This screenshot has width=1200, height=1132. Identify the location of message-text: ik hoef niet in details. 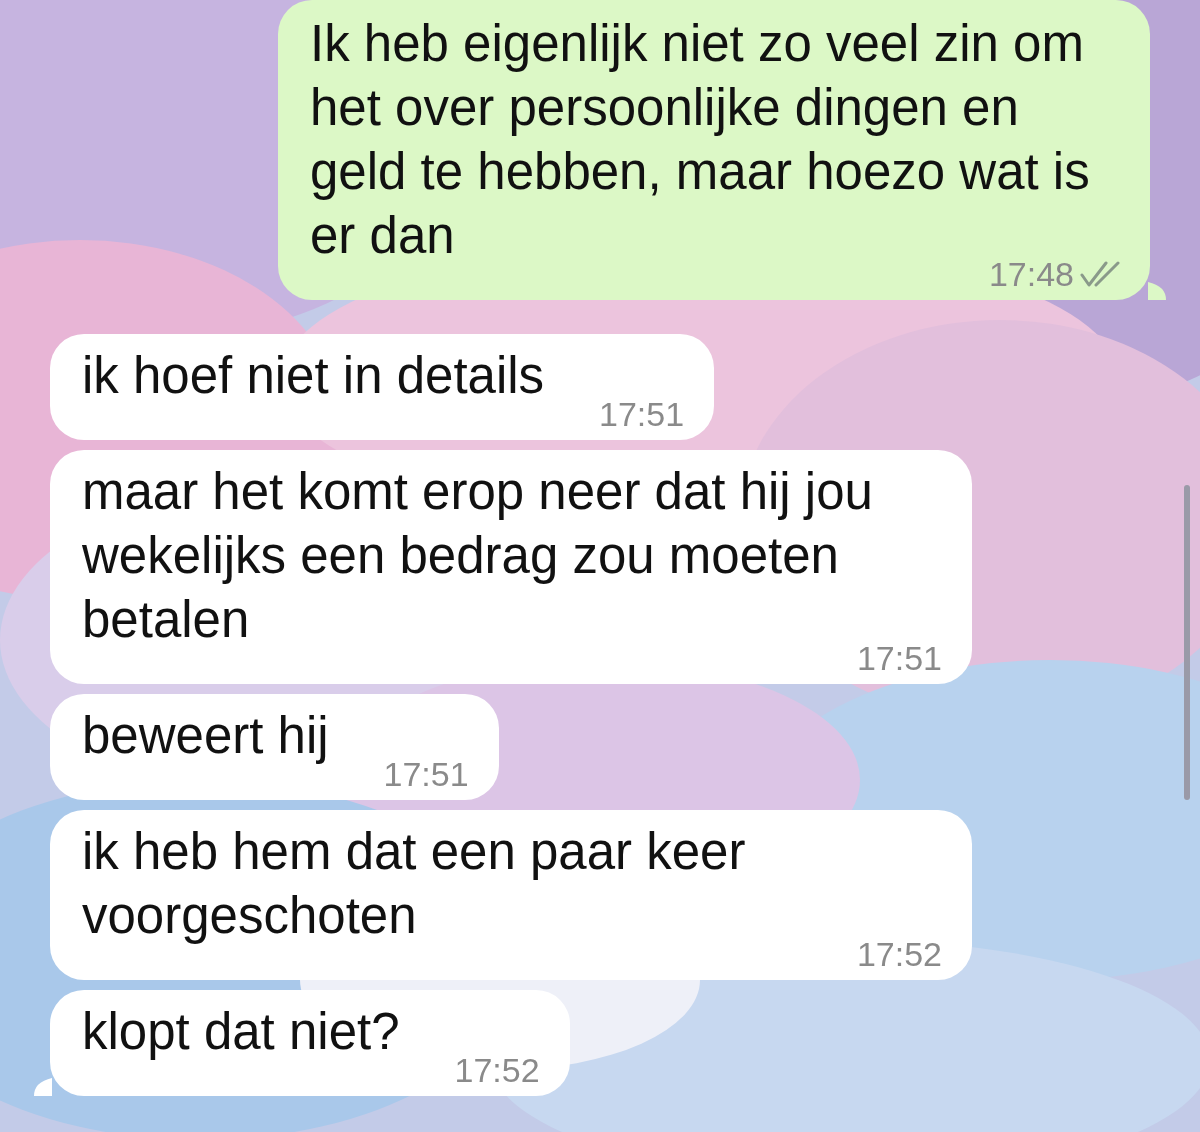
(313, 376).